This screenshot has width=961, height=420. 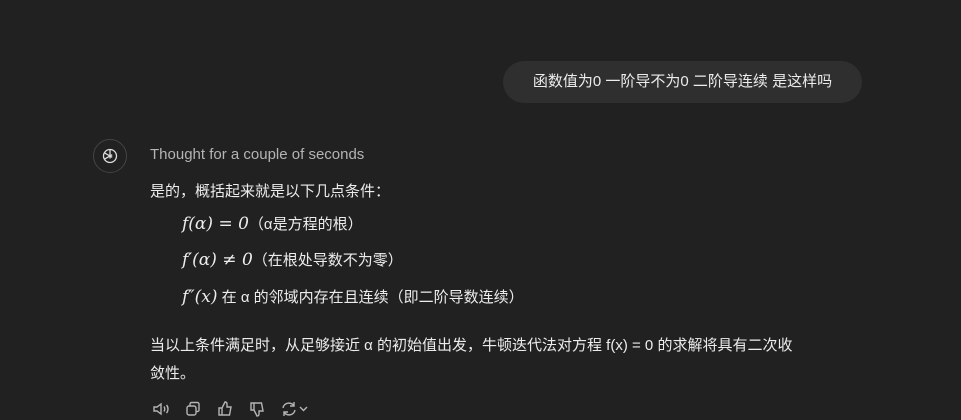 I want to click on intro-text: 是的，概括起来就是以下几点条件：, so click(x=270, y=191).